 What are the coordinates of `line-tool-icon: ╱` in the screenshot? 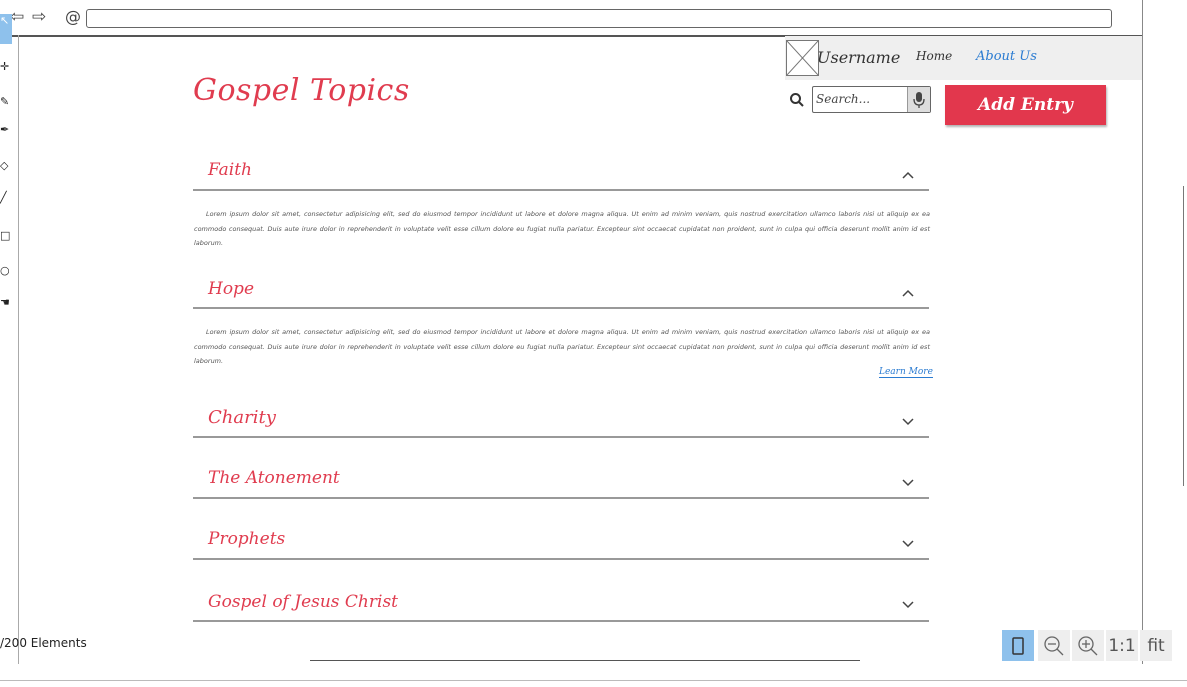 It's located at (6, 198).